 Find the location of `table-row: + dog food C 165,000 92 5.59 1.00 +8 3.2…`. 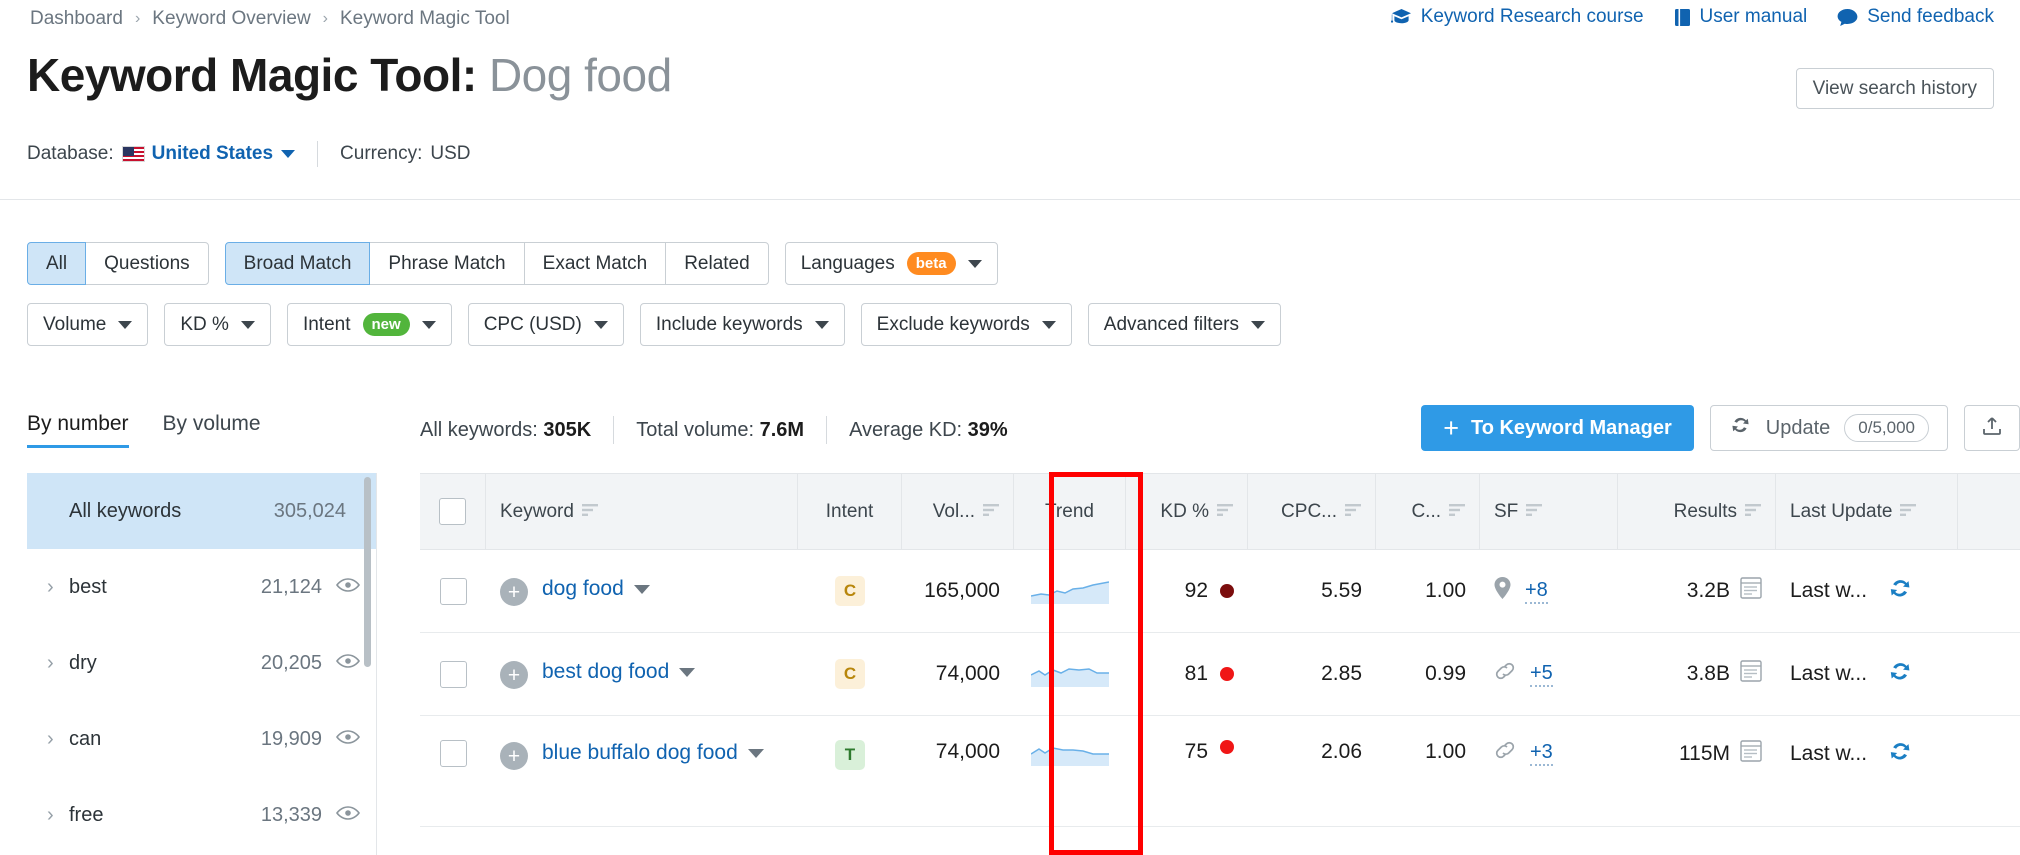

table-row: + dog food C 165,000 92 5.59 1.00 +8 3.2… is located at coordinates (1220, 591).